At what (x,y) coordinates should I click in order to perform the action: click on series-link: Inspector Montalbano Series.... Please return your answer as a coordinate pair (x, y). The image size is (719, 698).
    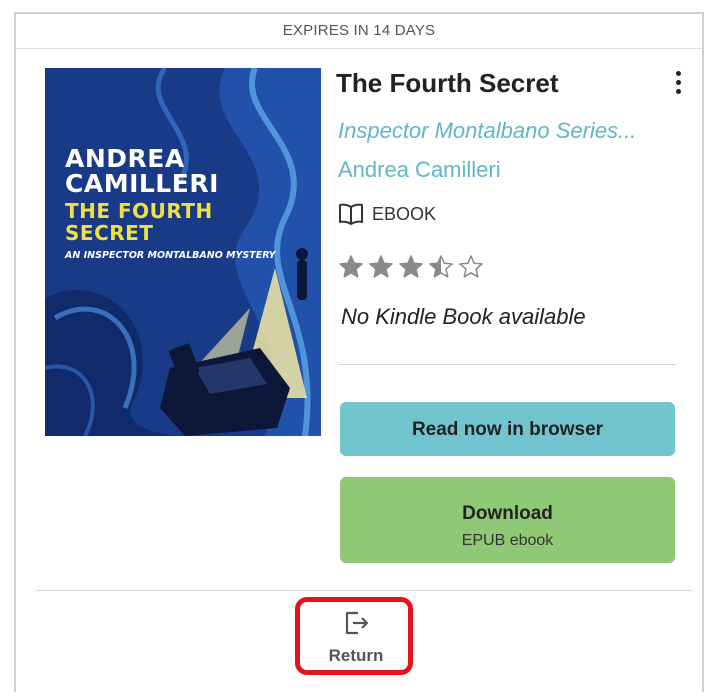
    Looking at the image, I should click on (514, 131).